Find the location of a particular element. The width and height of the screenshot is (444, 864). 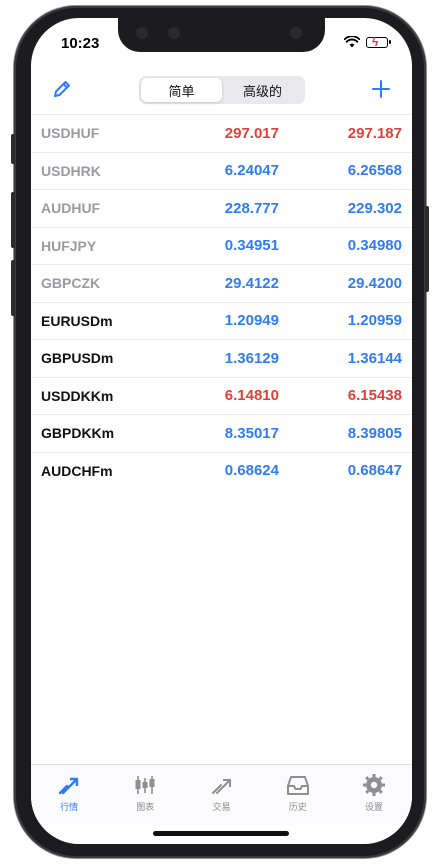

quote-symbol: AUDHUF is located at coordinates (71, 208).